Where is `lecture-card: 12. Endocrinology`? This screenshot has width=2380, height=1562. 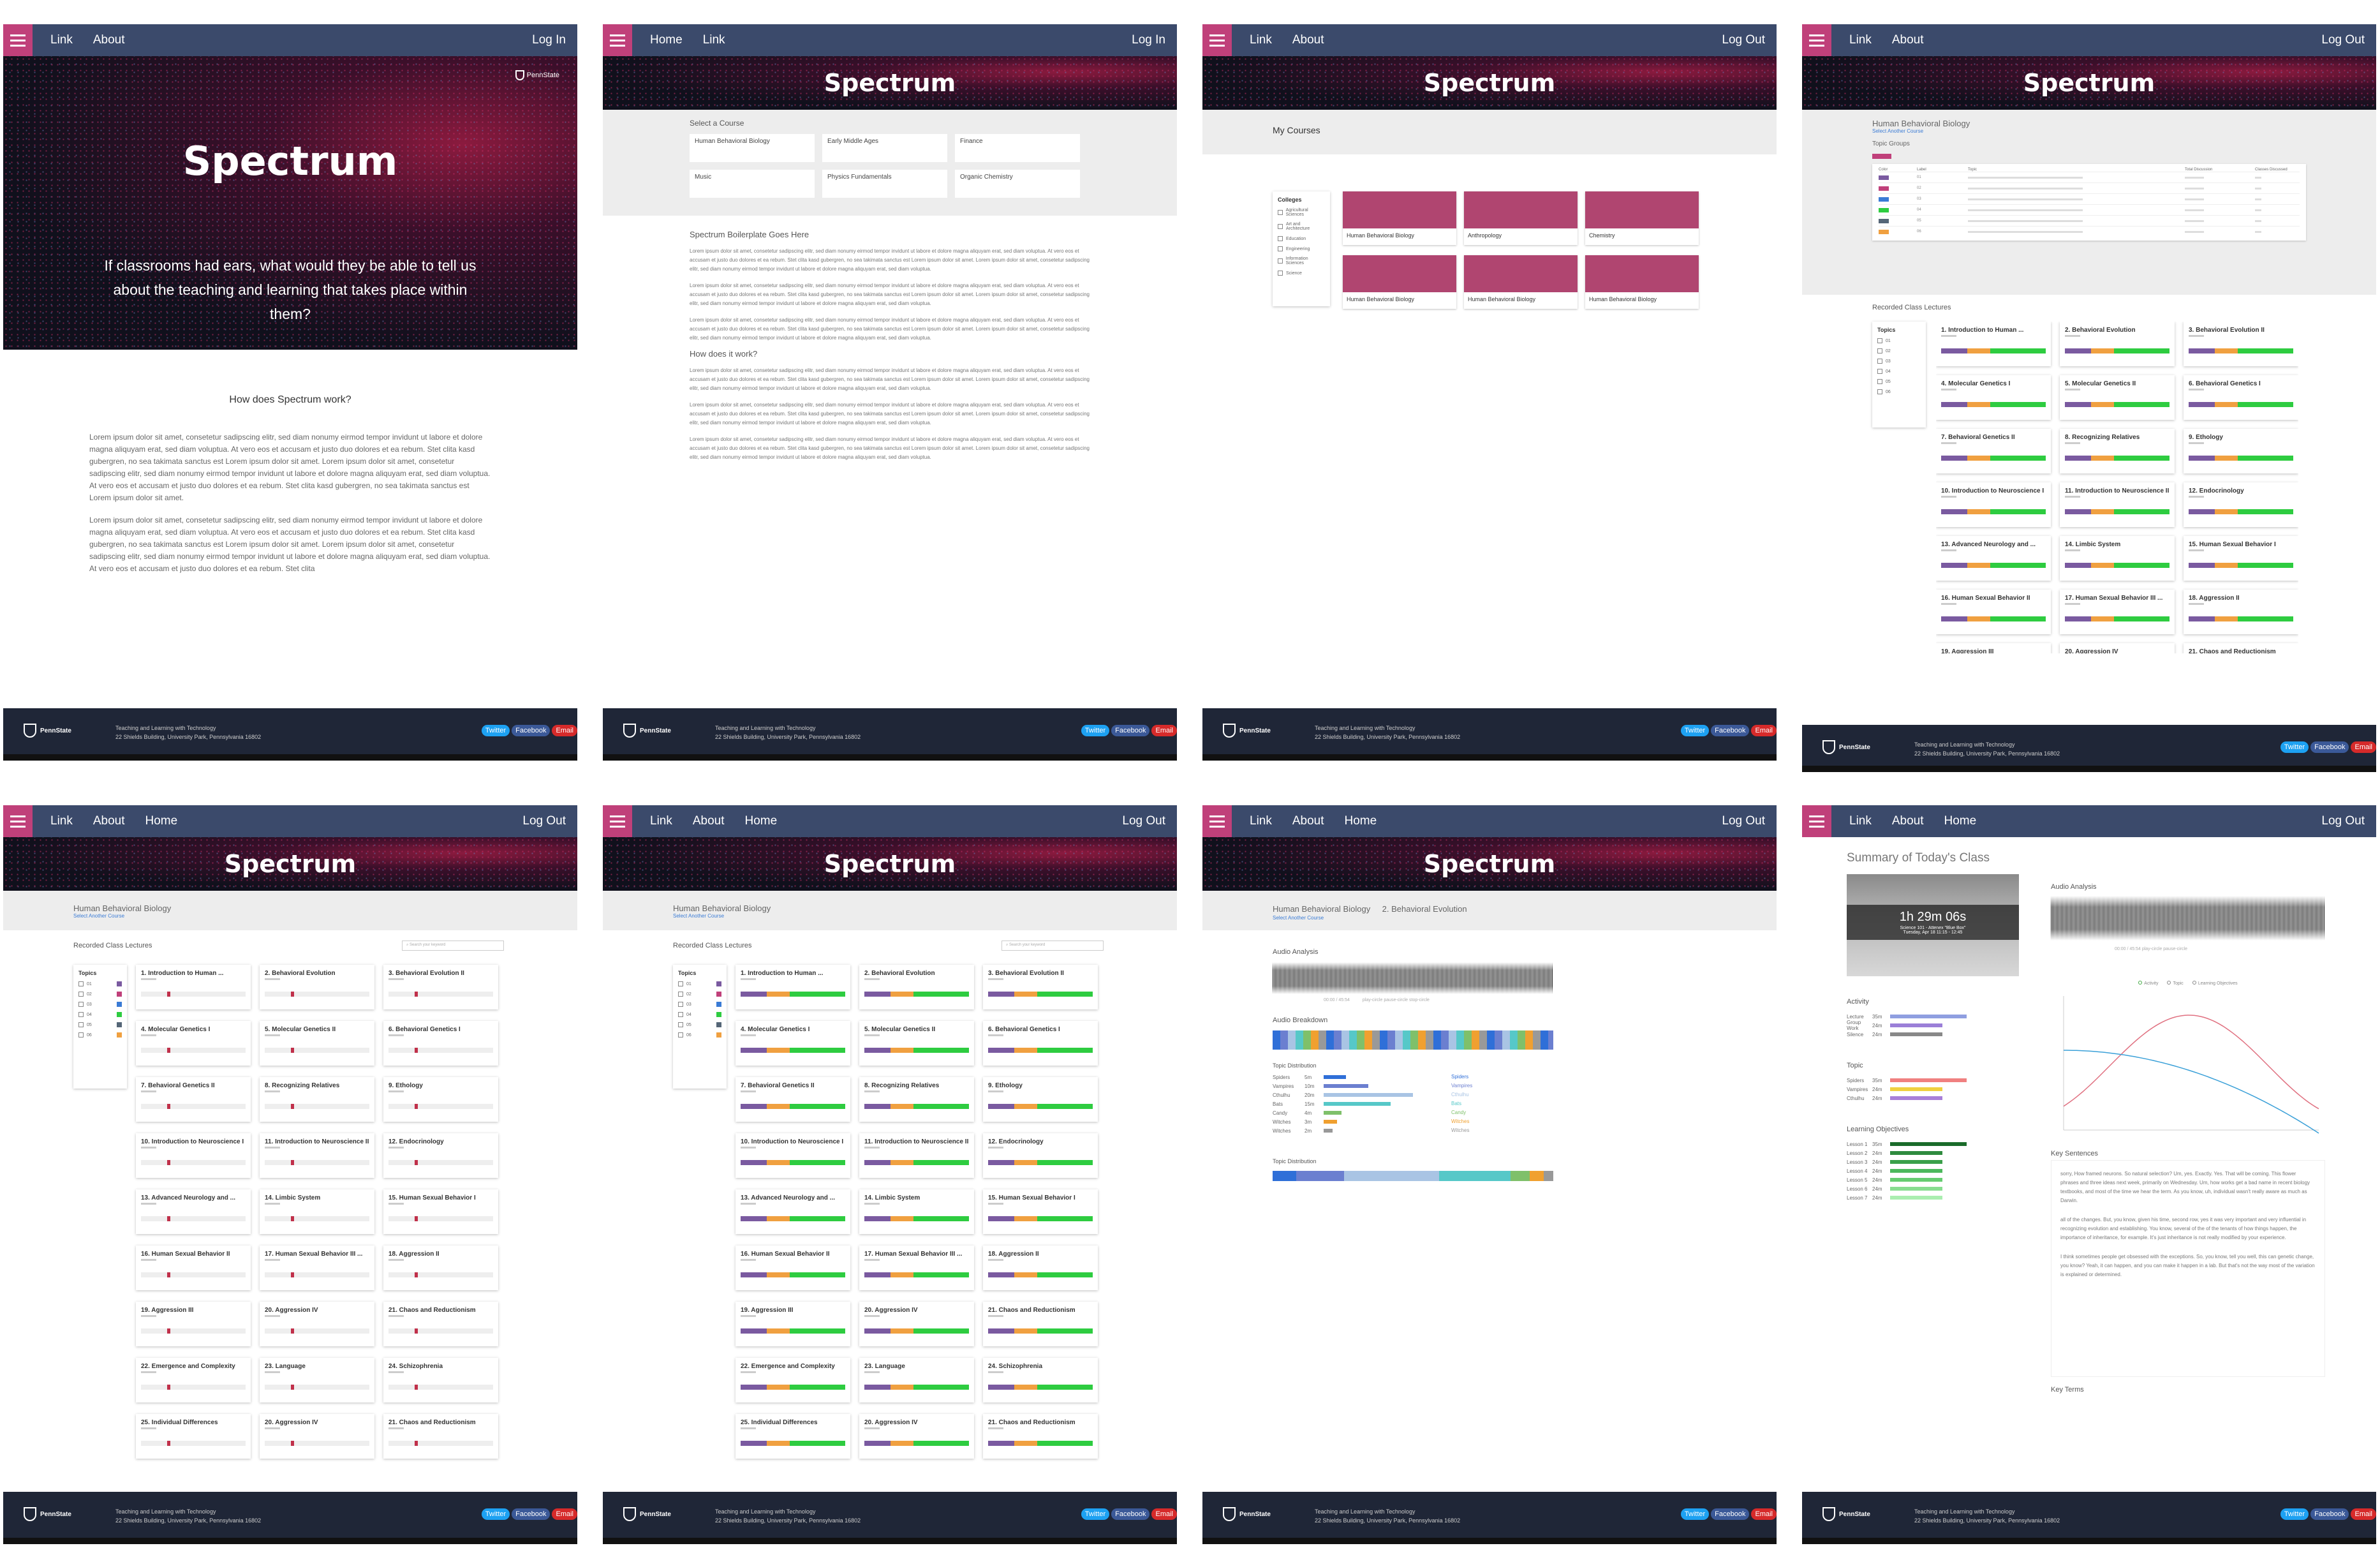 lecture-card: 12. Endocrinology is located at coordinates (2241, 504).